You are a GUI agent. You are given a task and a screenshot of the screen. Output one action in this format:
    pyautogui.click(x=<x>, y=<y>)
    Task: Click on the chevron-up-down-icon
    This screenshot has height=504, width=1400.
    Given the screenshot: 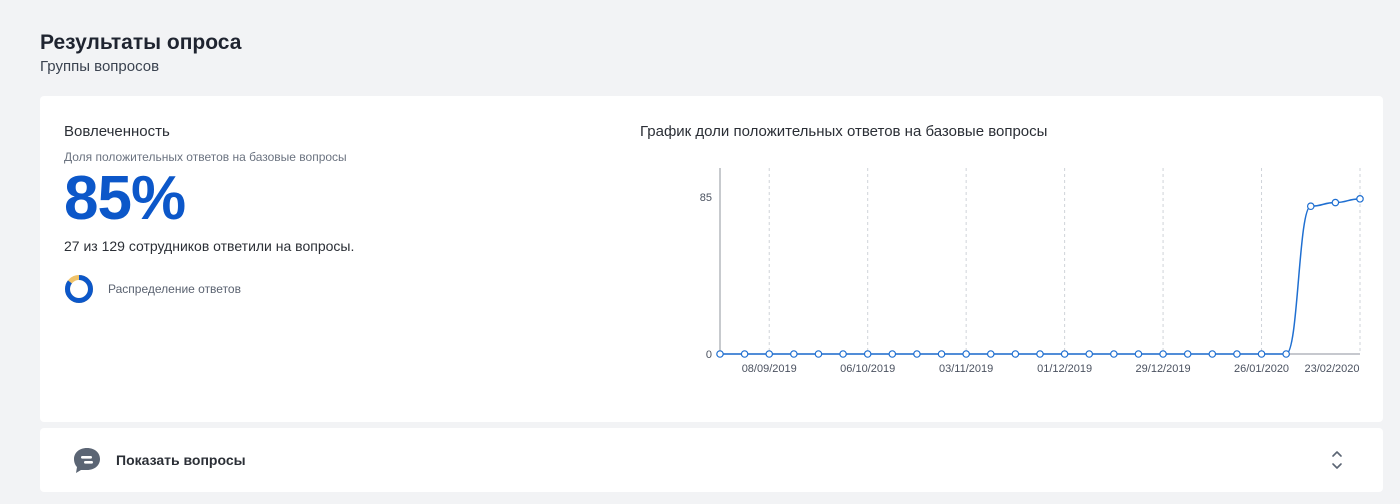 What is the action you would take?
    pyautogui.click(x=1337, y=460)
    